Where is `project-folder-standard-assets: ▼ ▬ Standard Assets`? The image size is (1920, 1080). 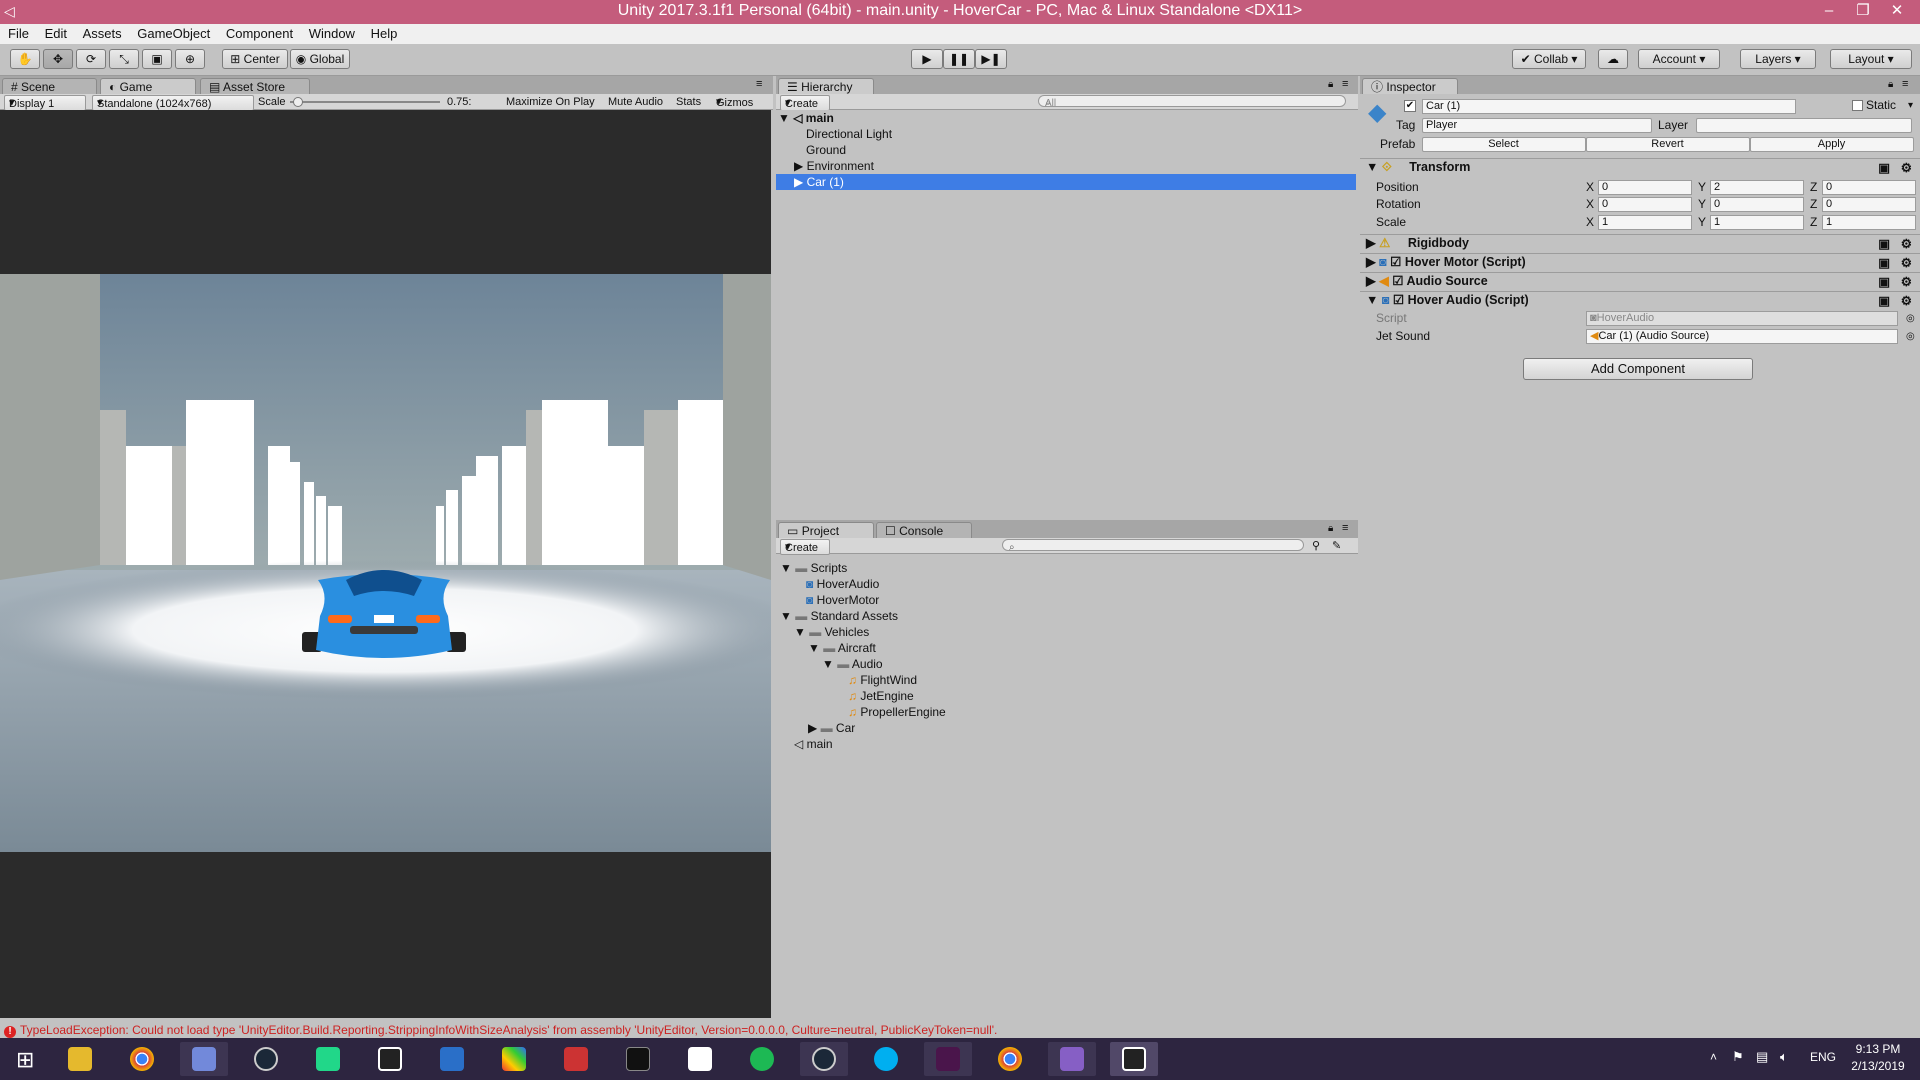
project-folder-standard-assets: ▼ ▬ Standard Assets is located at coordinates (839, 616).